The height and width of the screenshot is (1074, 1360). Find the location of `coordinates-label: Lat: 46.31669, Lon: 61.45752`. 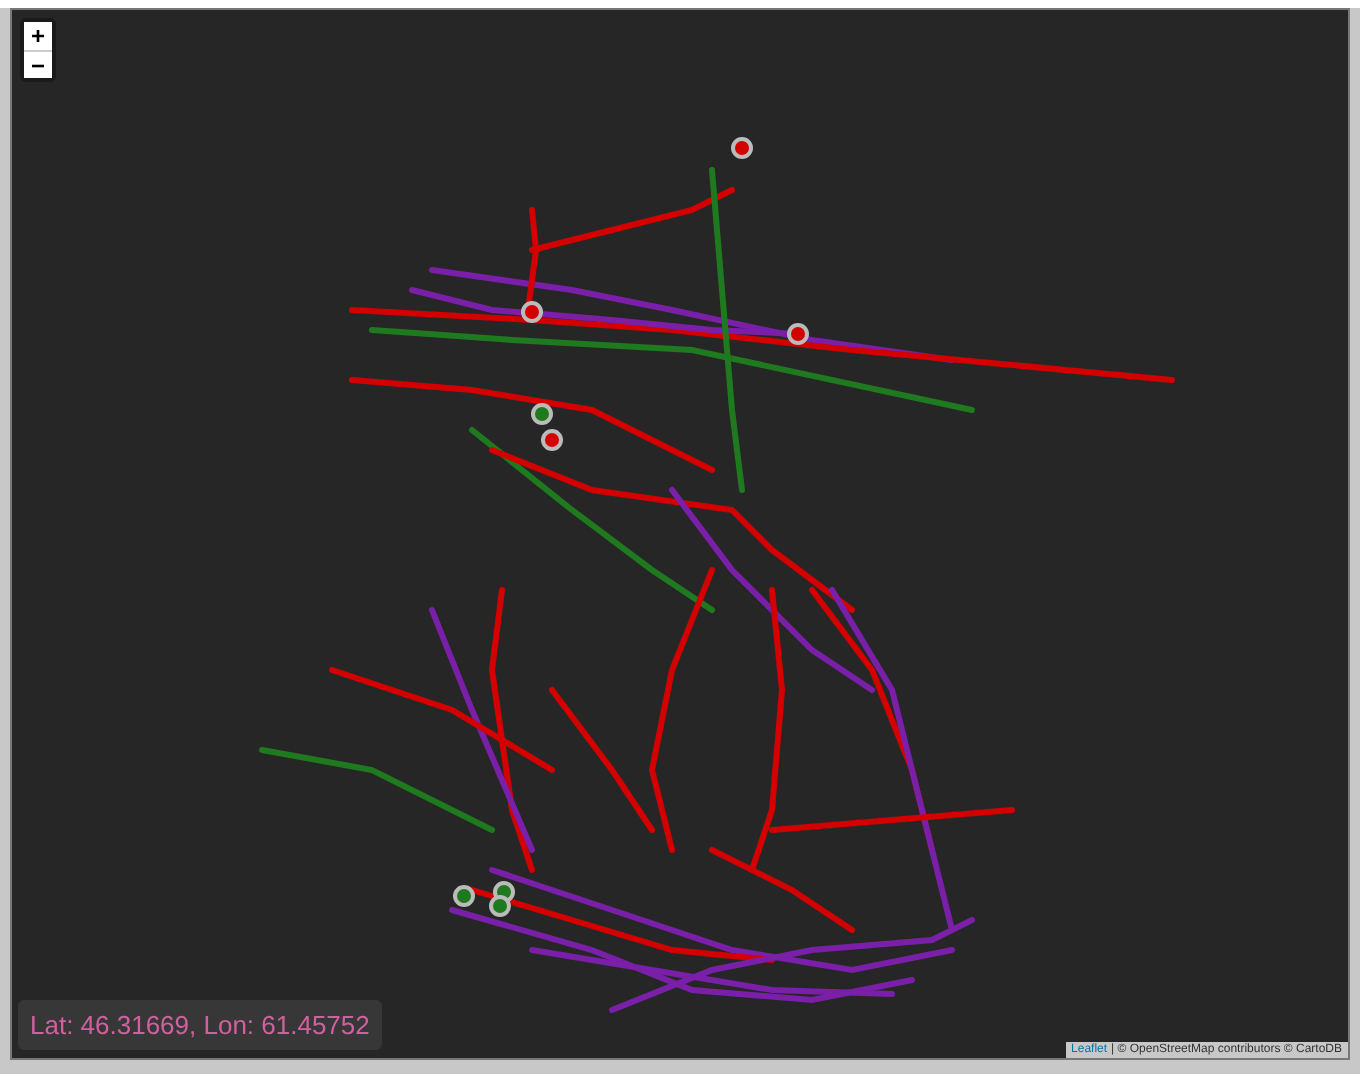

coordinates-label: Lat: 46.31669, Lon: 61.45752 is located at coordinates (200, 1025).